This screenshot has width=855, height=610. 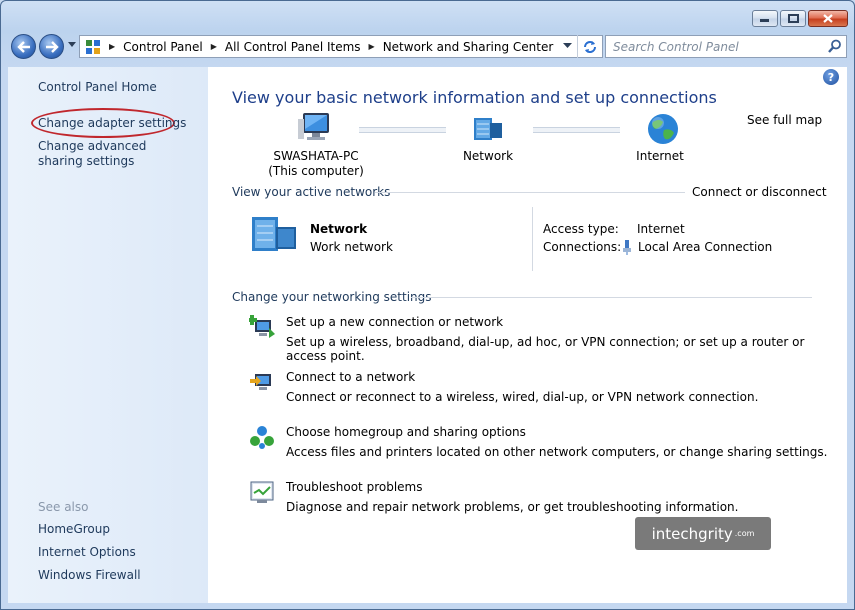 What do you see at coordinates (74, 529) in the screenshot?
I see `homegroup-link: HomeGroup` at bounding box center [74, 529].